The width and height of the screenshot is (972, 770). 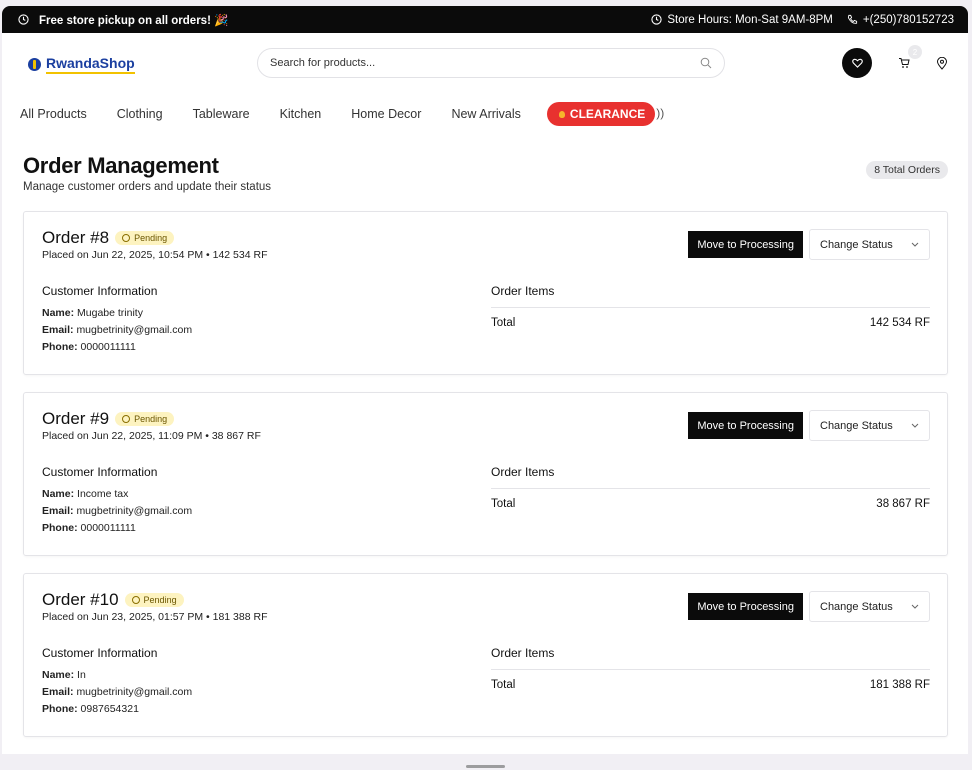 What do you see at coordinates (386, 114) in the screenshot?
I see `nav-item-home-decor: Home Decor` at bounding box center [386, 114].